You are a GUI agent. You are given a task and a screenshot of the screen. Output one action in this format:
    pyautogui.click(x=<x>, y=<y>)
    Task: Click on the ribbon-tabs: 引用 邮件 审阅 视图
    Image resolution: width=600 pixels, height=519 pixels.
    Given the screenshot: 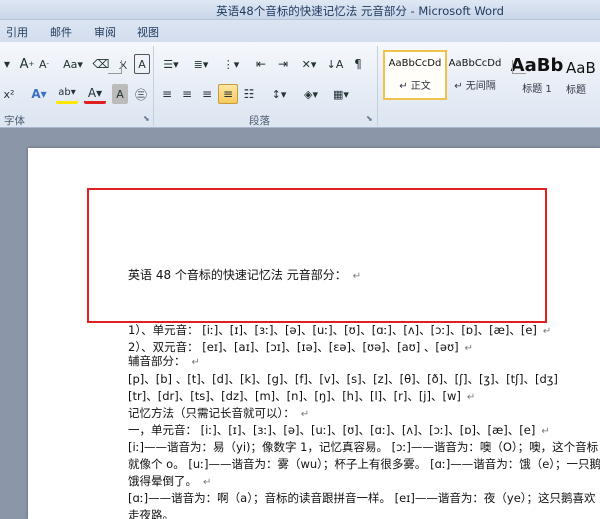 What is the action you would take?
    pyautogui.click(x=300, y=31)
    